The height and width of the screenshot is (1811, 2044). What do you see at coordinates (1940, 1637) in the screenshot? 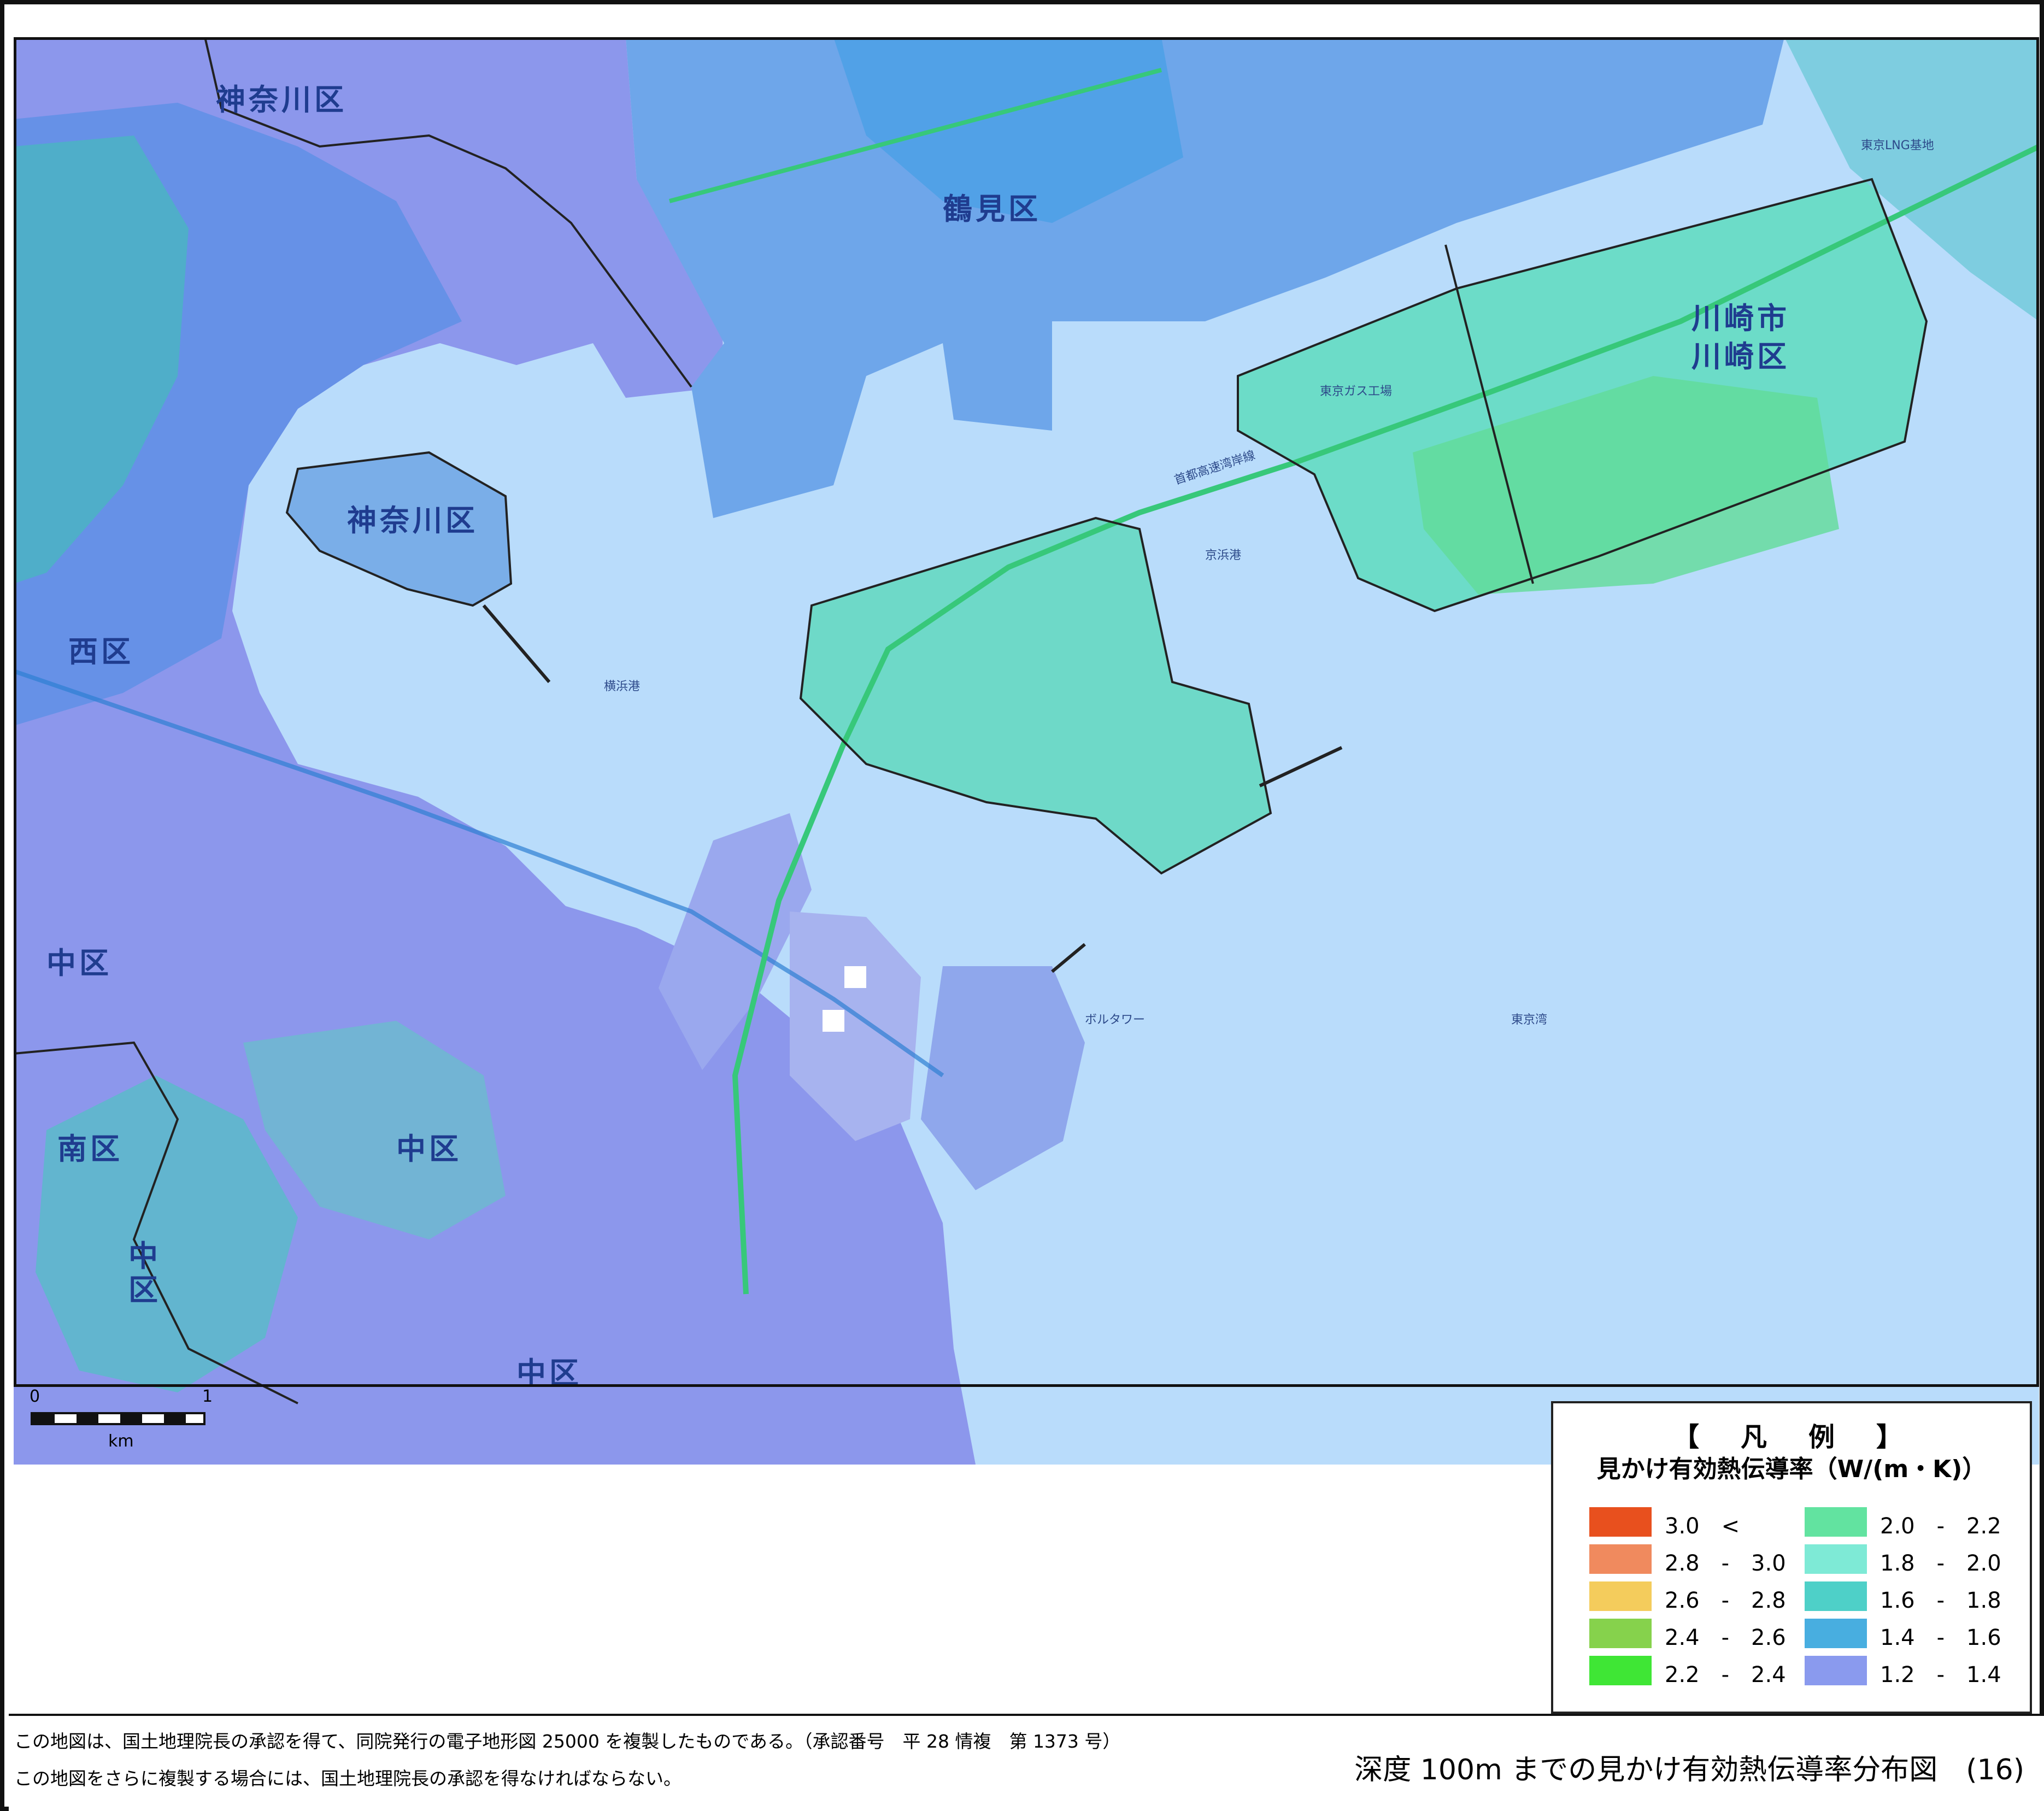
I see `legend-label: 1.4 - 1.6` at bounding box center [1940, 1637].